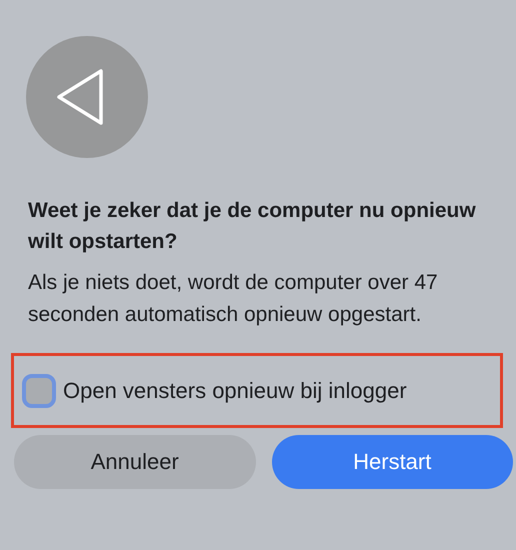 The height and width of the screenshot is (550, 516). Describe the element at coordinates (233, 299) in the screenshot. I see `dialog-message: Als je niets doet, wordt de computer over 47 seconden automatisch opnieuw opgestart.` at that location.